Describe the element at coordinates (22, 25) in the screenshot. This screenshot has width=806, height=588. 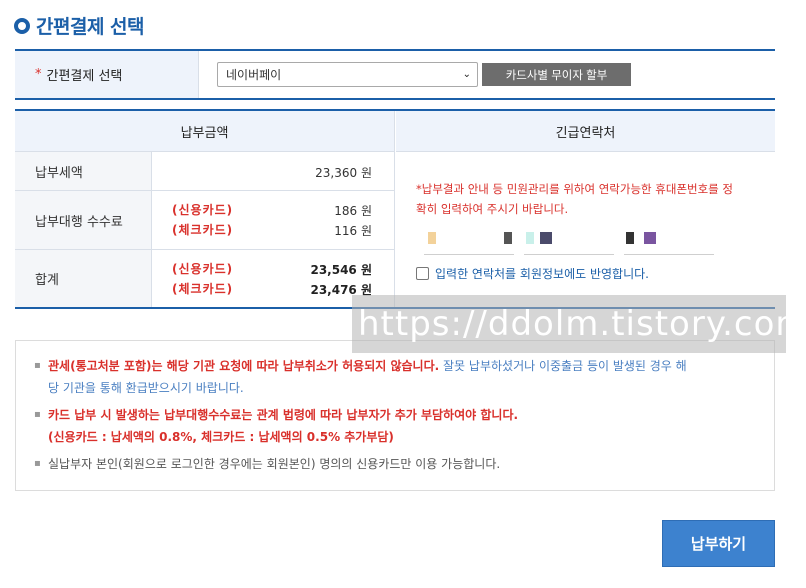
I see `circle-bullet-icon` at that location.